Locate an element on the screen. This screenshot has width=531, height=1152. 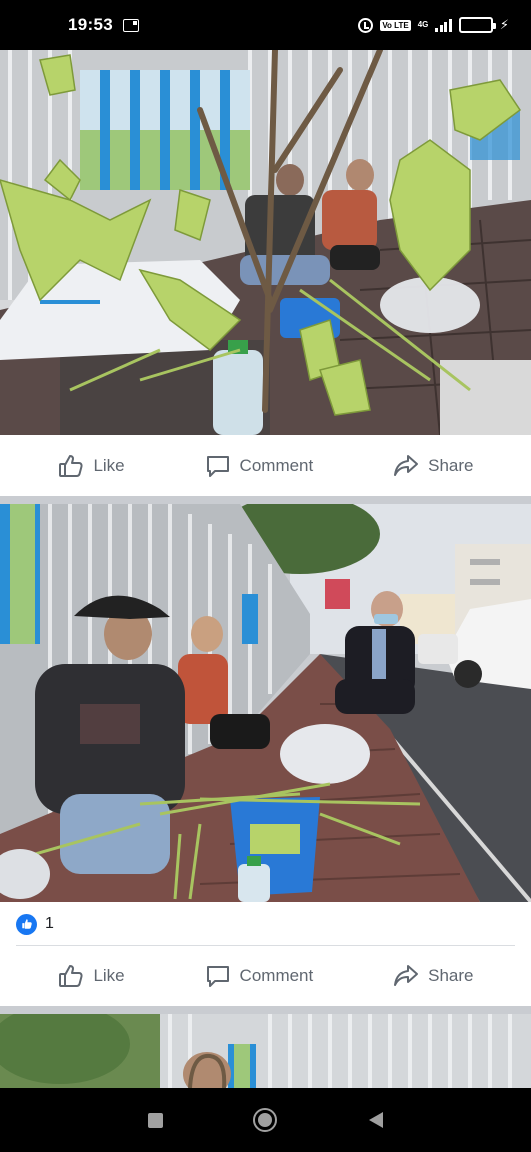
status-left: 19:53 is located at coordinates (103, 25).